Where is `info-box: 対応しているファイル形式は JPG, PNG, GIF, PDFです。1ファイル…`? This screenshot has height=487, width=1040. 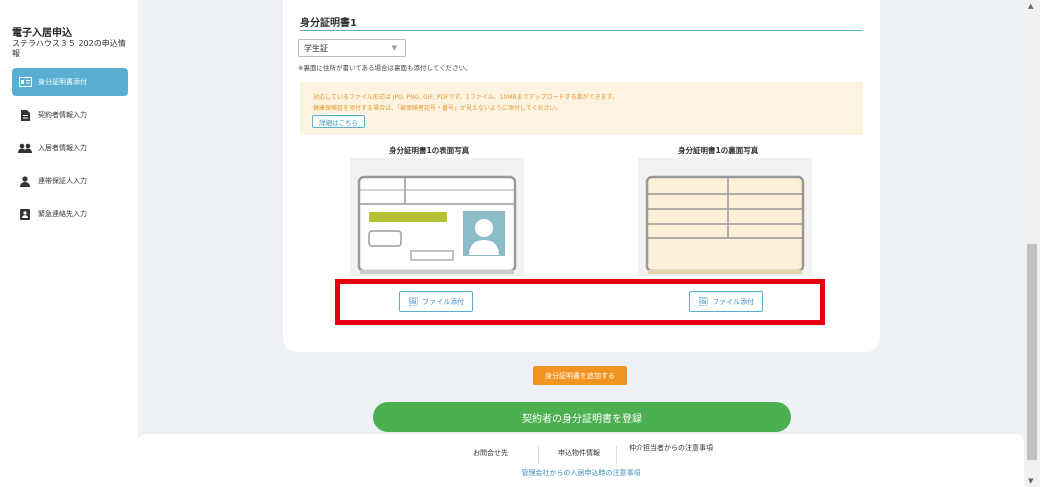
info-box: 対応しているファイル形式は JPG, PNG, GIF, PDFです。1ファイル… is located at coordinates (581, 108).